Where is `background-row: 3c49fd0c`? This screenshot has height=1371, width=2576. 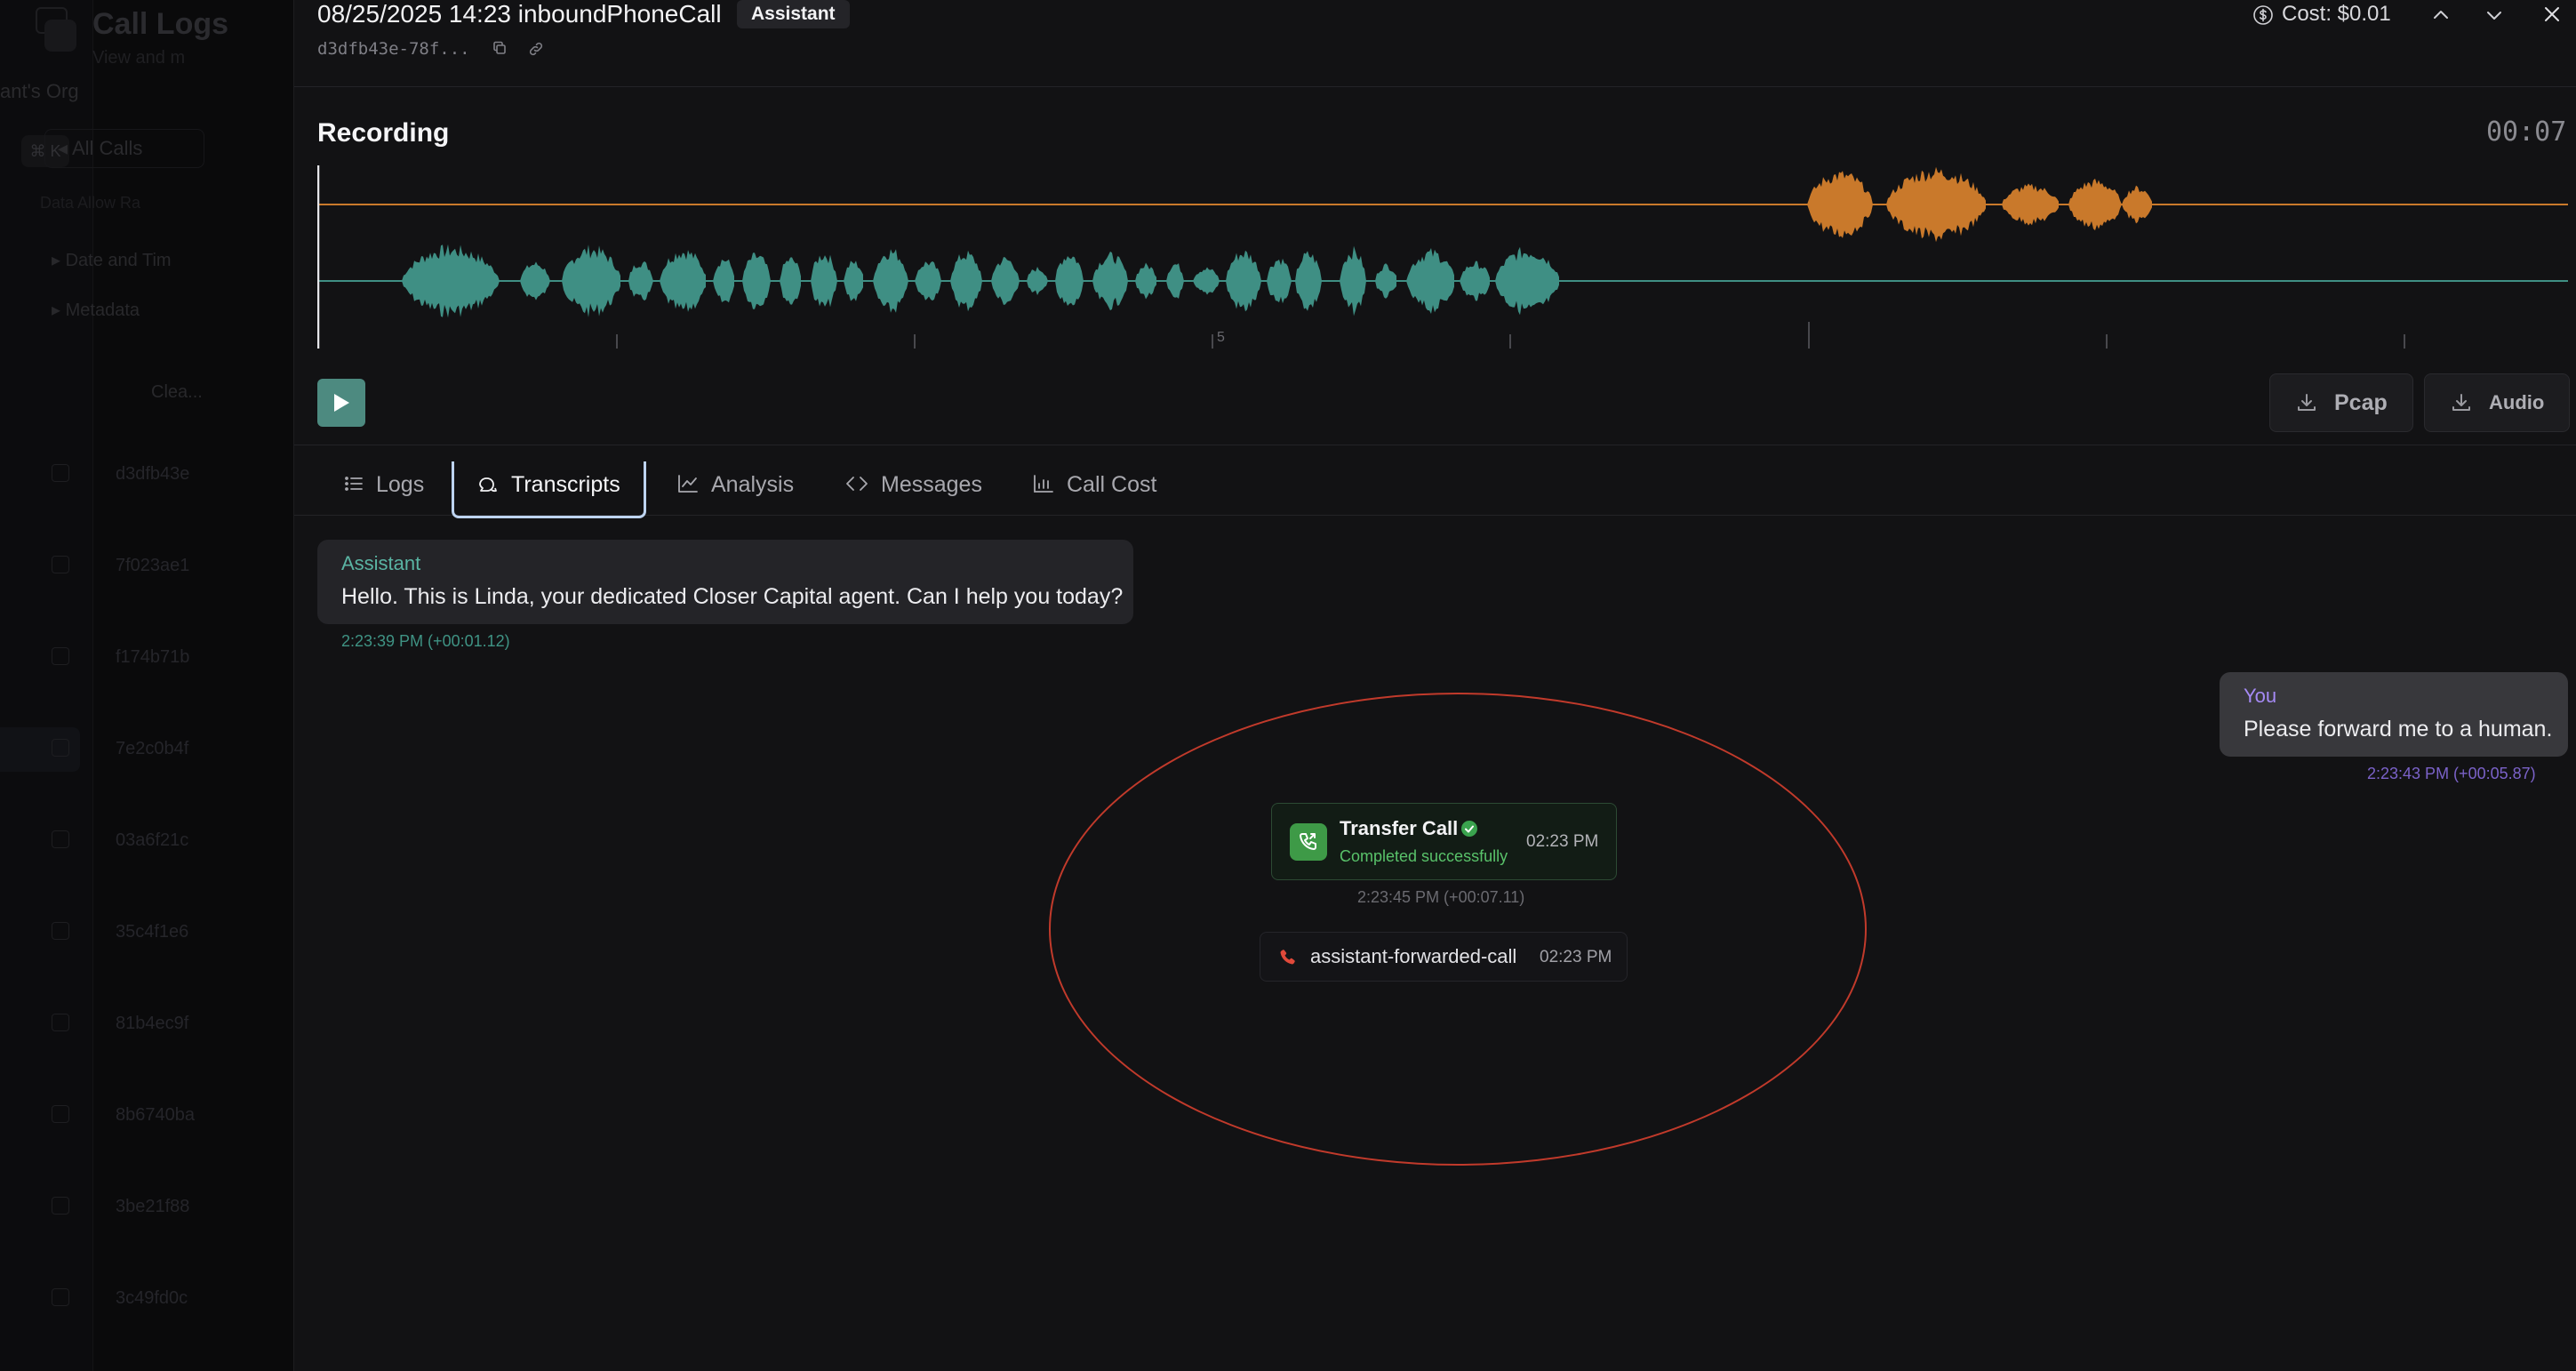
background-row: 3c49fd0c is located at coordinates (127, 1298).